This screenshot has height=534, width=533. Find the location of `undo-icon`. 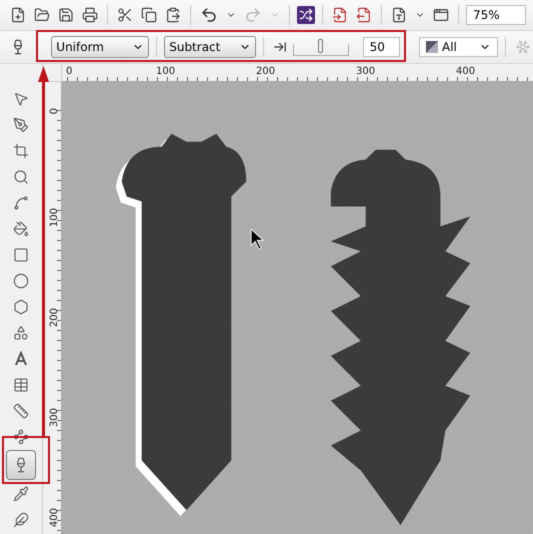

undo-icon is located at coordinates (209, 15).